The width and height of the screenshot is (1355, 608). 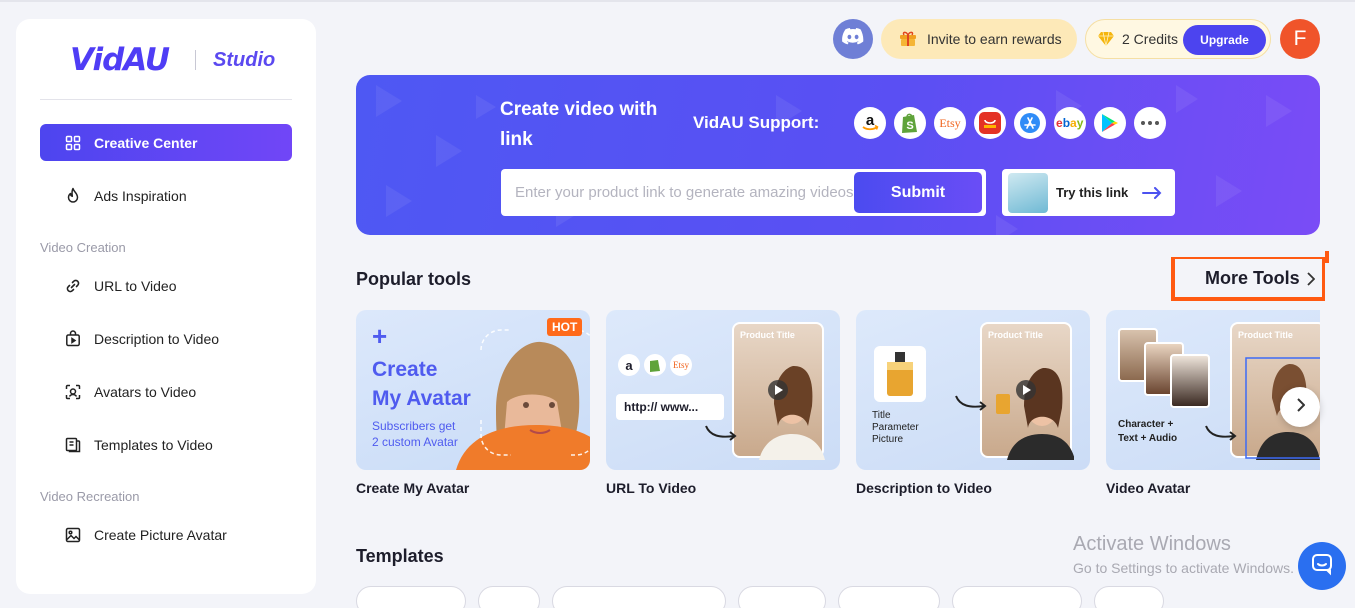 What do you see at coordinates (950, 123) in the screenshot?
I see `etsy-icon: Etsy` at bounding box center [950, 123].